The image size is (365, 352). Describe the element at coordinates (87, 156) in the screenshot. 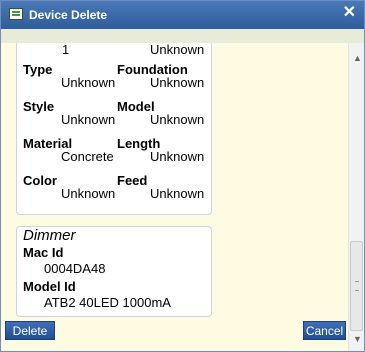

I see `material-value: Concrete` at that location.